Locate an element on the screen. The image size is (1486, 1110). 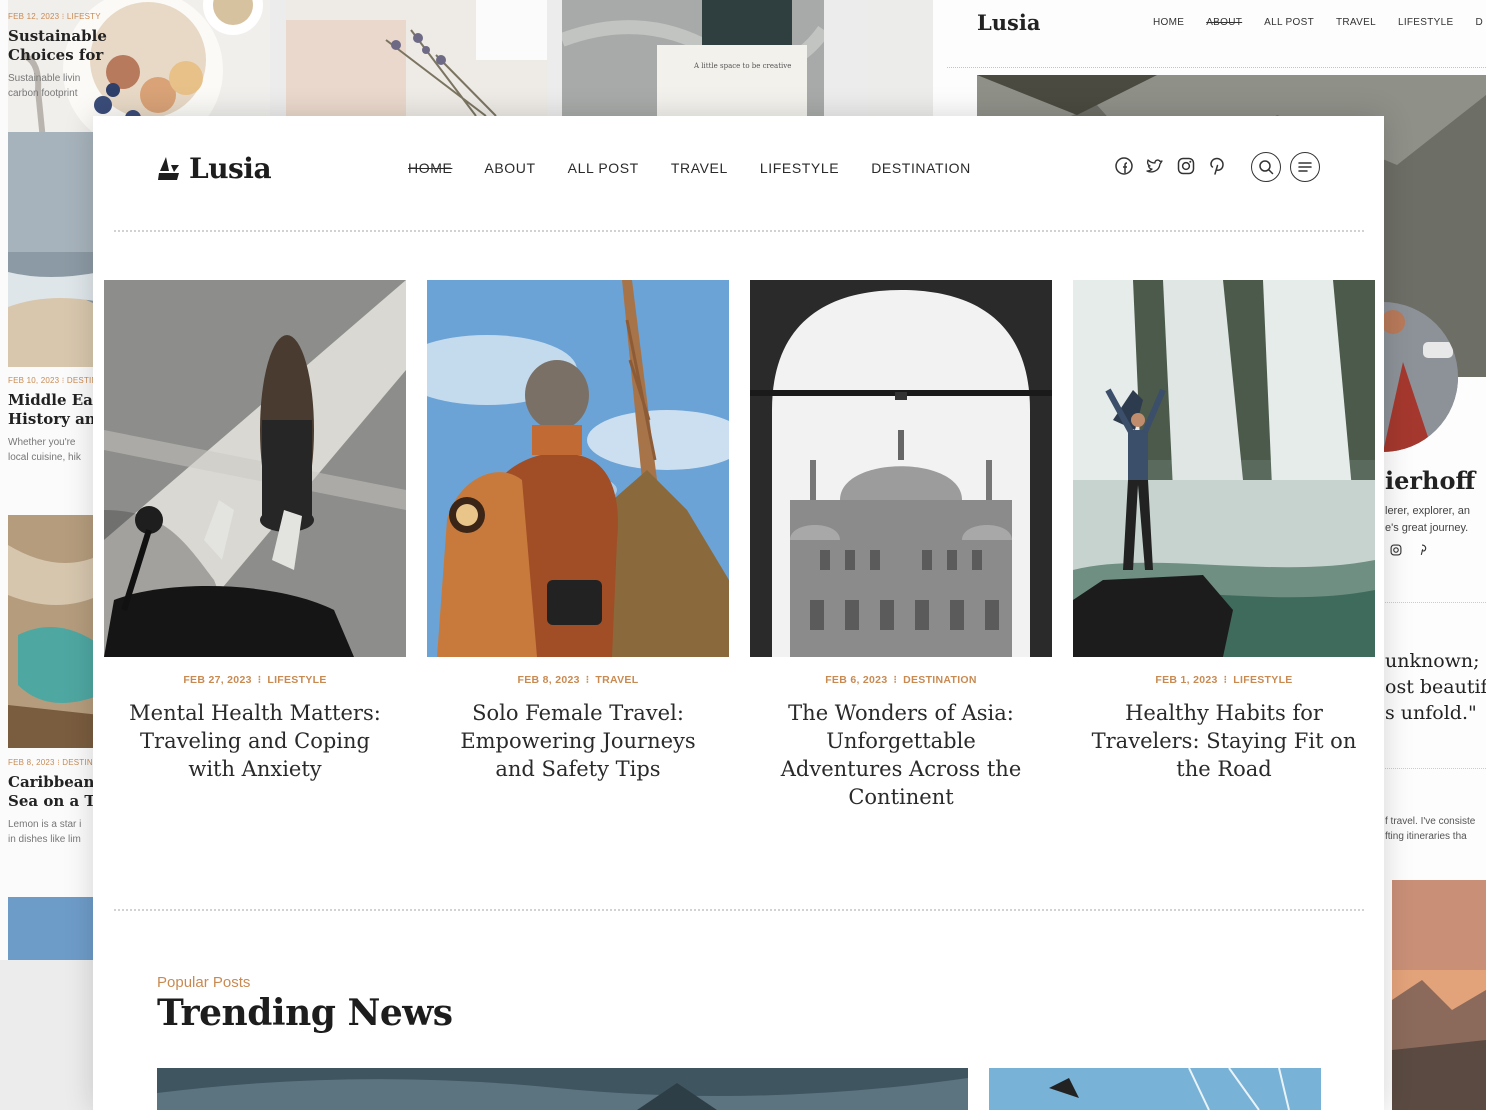
search-button is located at coordinates (1266, 167).